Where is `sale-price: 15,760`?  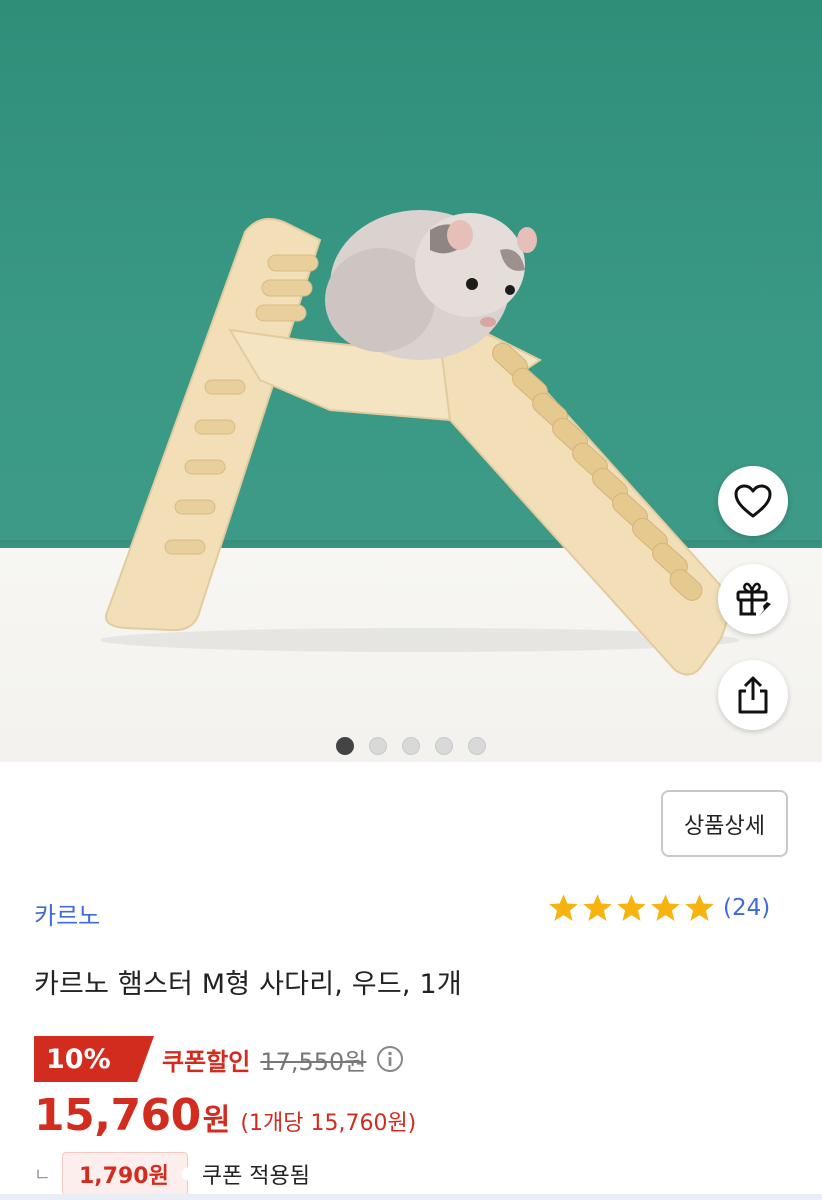
sale-price: 15,760 is located at coordinates (117, 1115).